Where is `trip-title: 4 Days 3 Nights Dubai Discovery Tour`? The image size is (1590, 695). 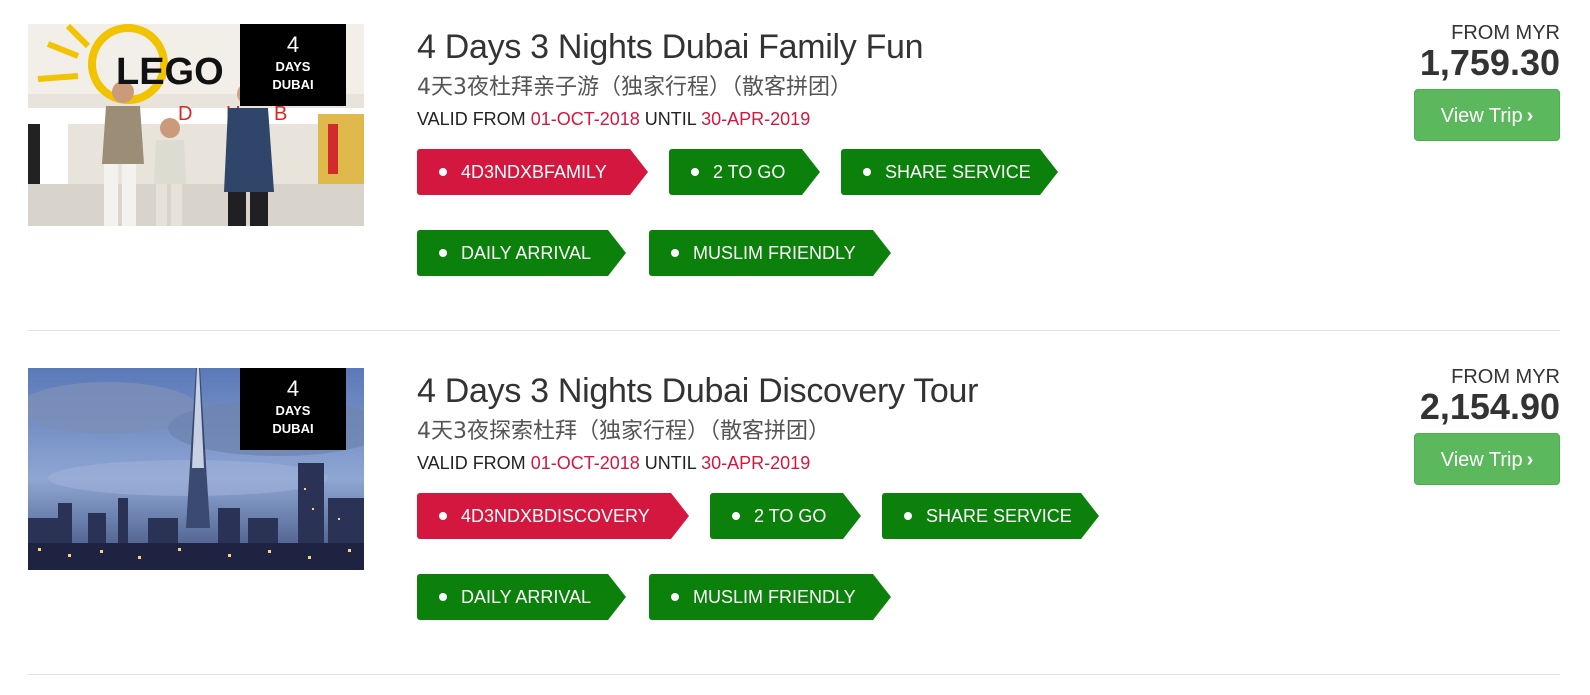
trip-title: 4 Days 3 Nights Dubai Discovery Tour is located at coordinates (697, 391).